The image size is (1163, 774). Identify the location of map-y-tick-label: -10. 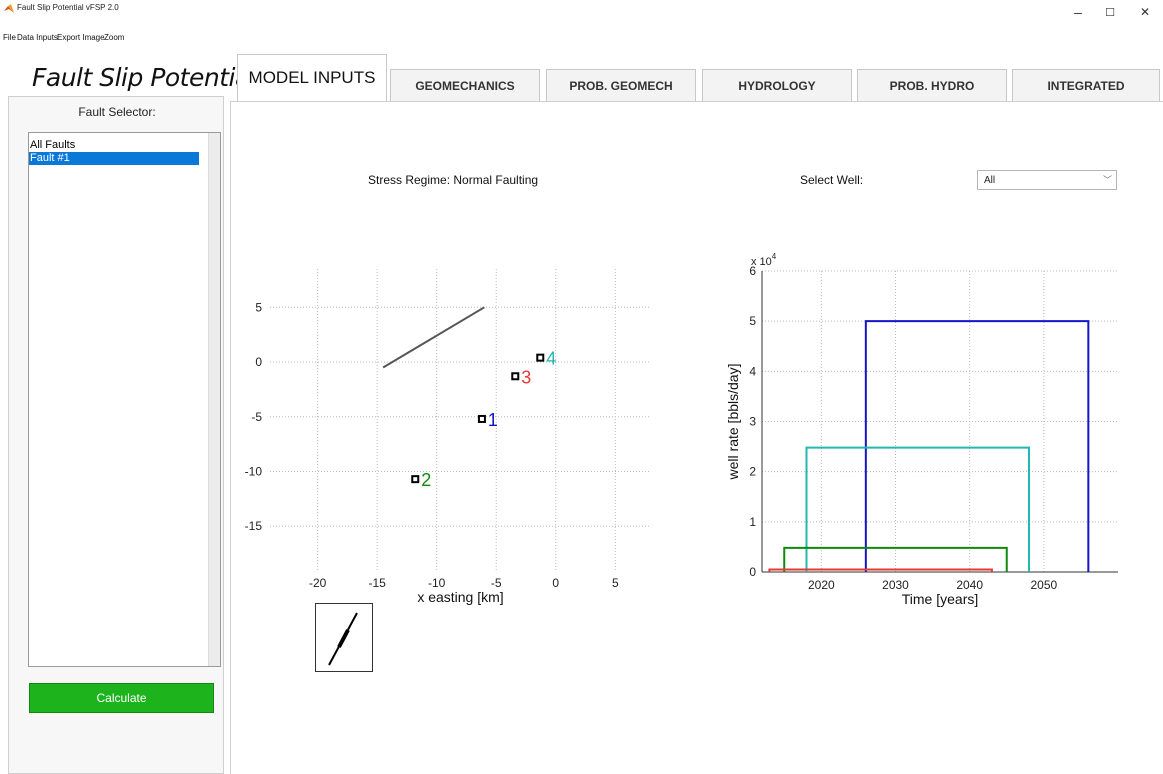
(254, 471).